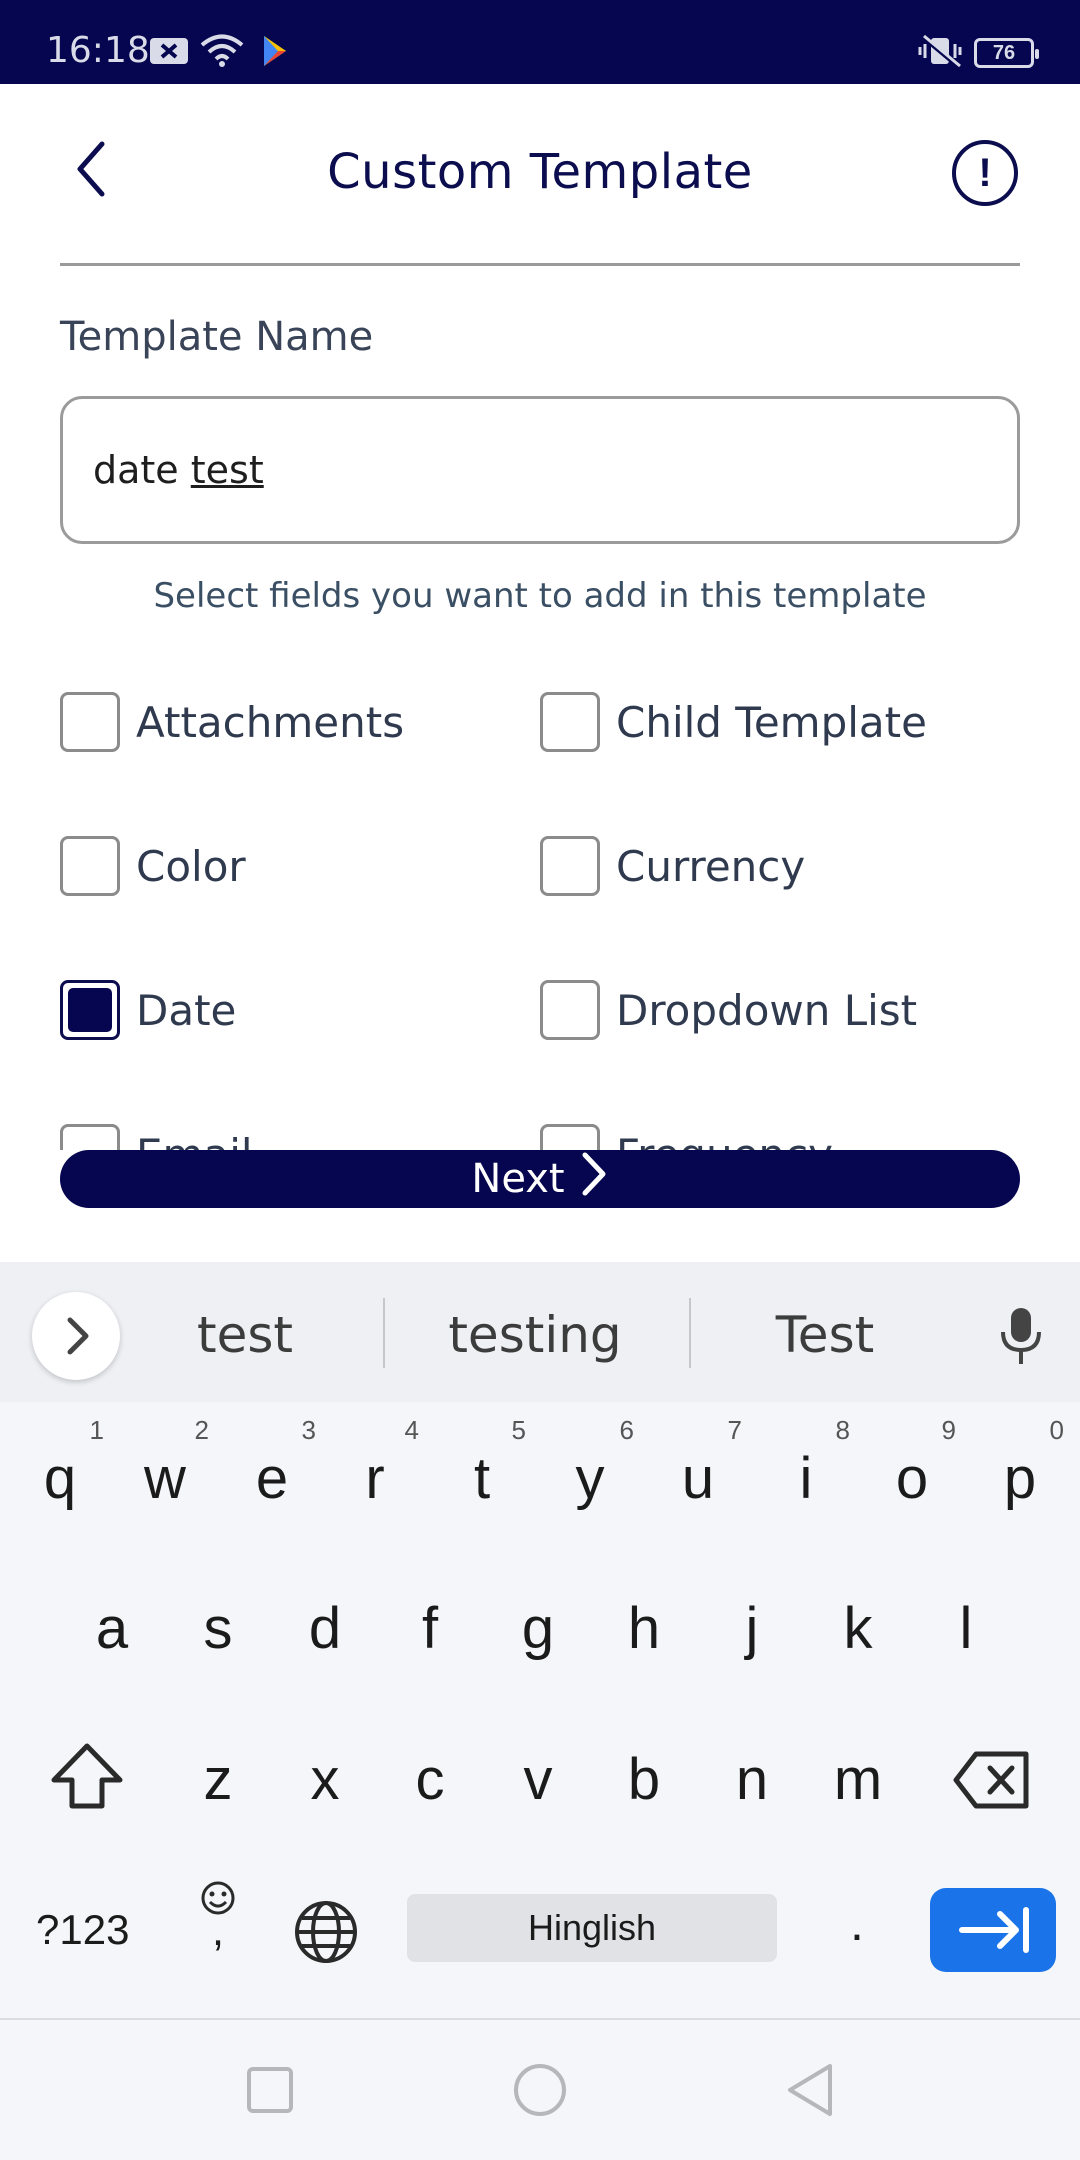 This screenshot has width=1080, height=2160. Describe the element at coordinates (82, 1930) in the screenshot. I see `symbols-key: ?123` at that location.